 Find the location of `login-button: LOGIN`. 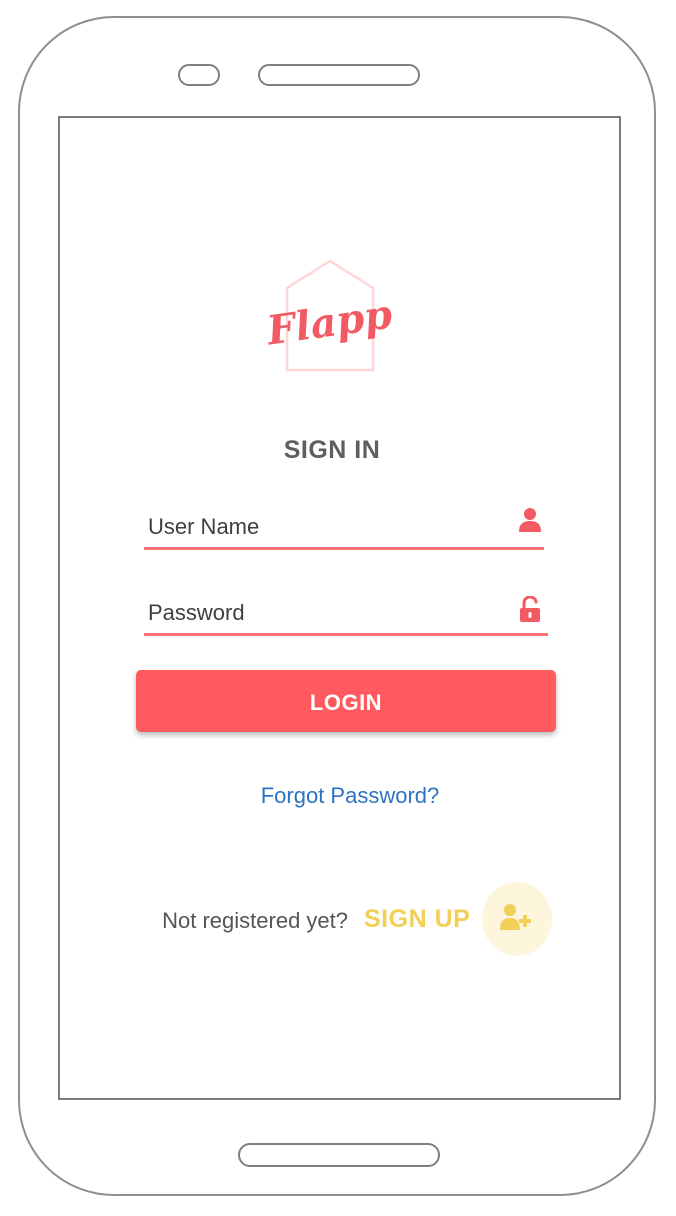

login-button: LOGIN is located at coordinates (346, 701).